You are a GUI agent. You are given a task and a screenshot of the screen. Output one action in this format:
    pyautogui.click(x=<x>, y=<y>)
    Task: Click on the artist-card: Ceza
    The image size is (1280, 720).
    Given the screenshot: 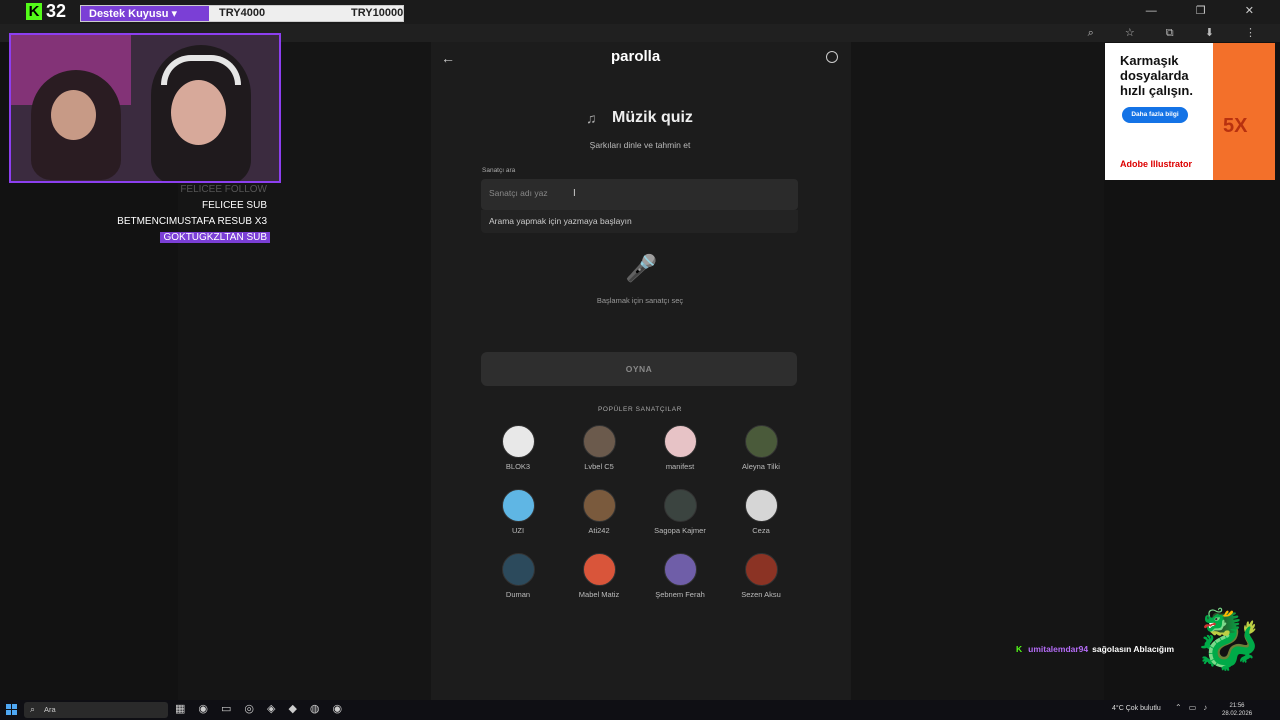 What is the action you would take?
    pyautogui.click(x=761, y=512)
    